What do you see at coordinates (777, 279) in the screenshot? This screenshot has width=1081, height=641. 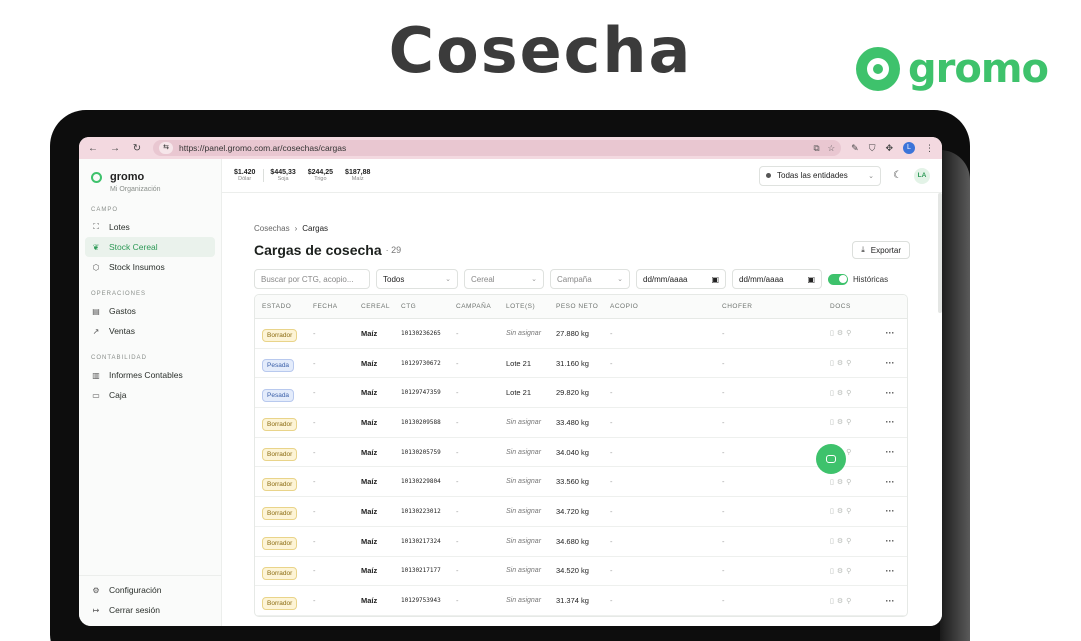 I see `date-to-input: dd/mm/aaaa ▣` at bounding box center [777, 279].